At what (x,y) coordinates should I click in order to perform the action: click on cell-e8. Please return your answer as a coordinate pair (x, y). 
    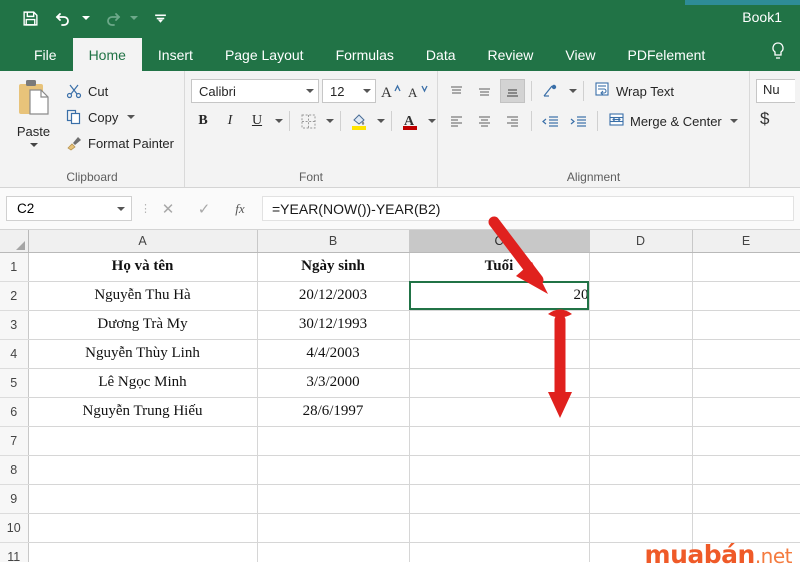
    Looking at the image, I should click on (746, 470).